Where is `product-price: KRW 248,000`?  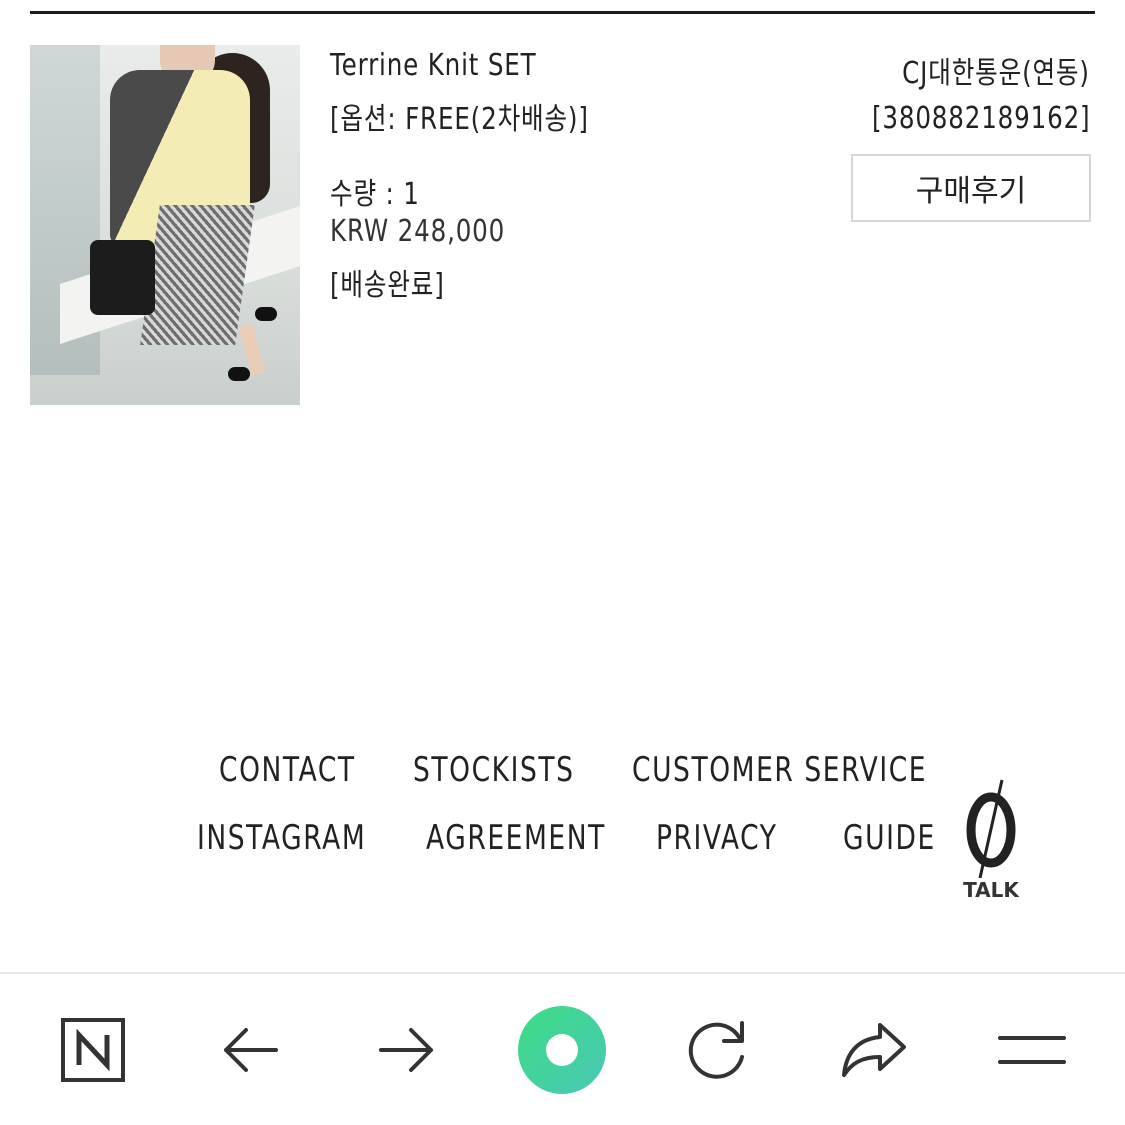 product-price: KRW 248,000 is located at coordinates (418, 231).